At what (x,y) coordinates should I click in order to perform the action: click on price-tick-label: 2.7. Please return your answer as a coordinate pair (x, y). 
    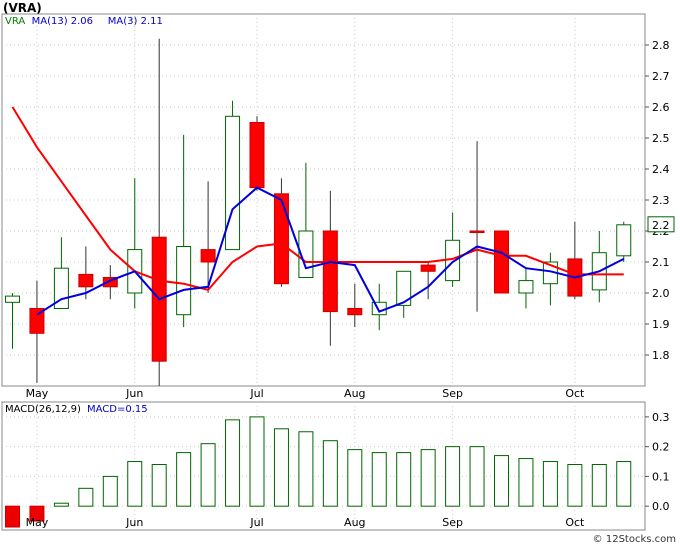
    Looking at the image, I should click on (661, 76).